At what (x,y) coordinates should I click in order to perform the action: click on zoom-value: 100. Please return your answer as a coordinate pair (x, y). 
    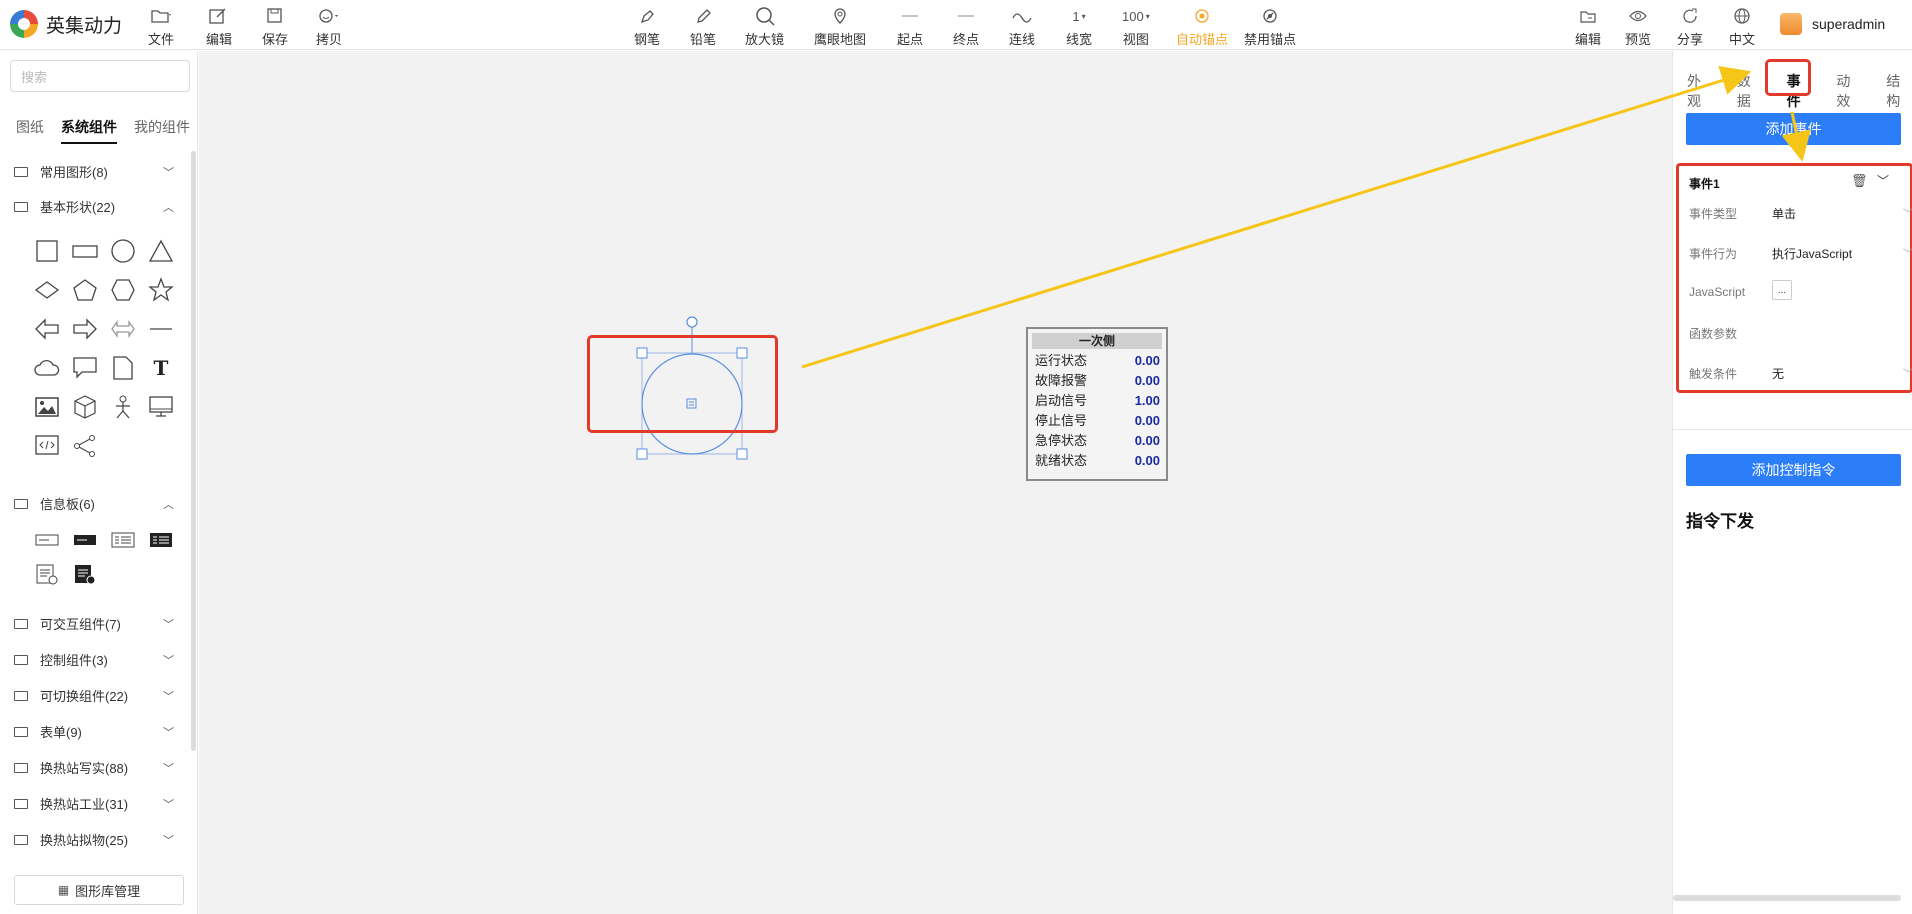
    Looking at the image, I should click on (1133, 16).